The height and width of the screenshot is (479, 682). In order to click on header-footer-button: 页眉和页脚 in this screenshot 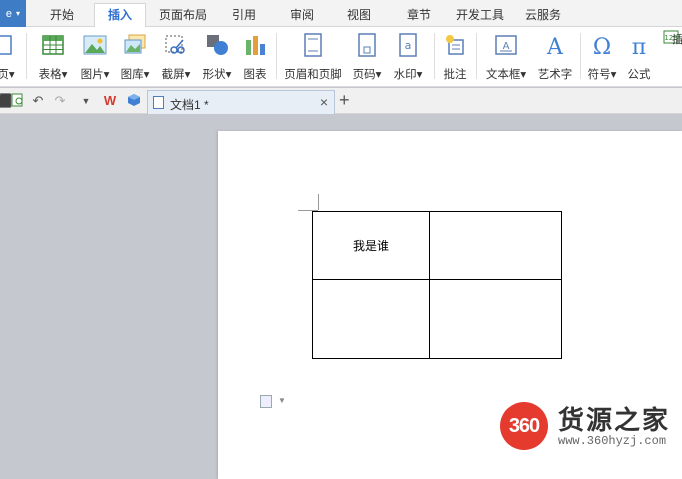, I will do `click(313, 57)`.